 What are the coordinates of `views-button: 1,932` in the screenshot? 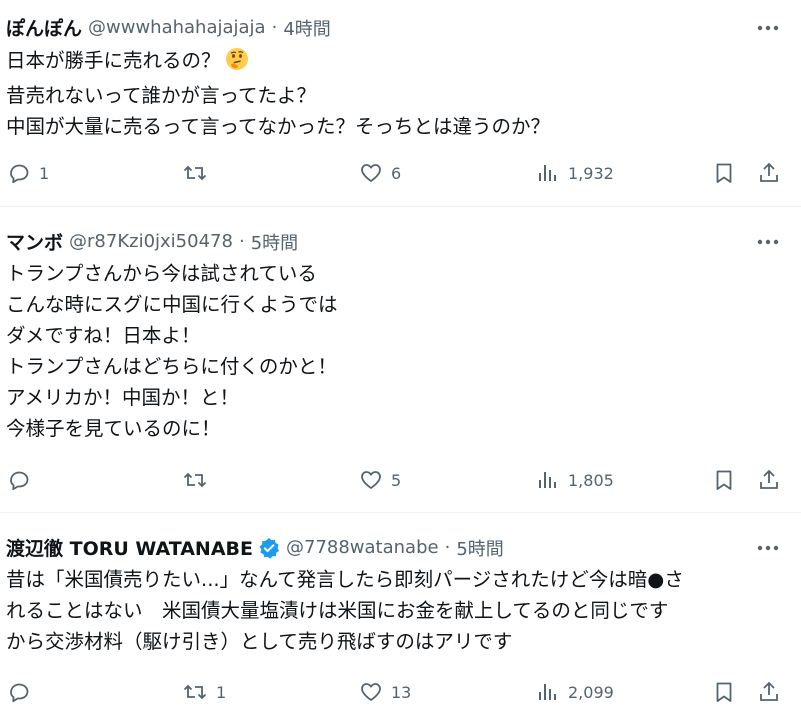 It's located at (575, 173).